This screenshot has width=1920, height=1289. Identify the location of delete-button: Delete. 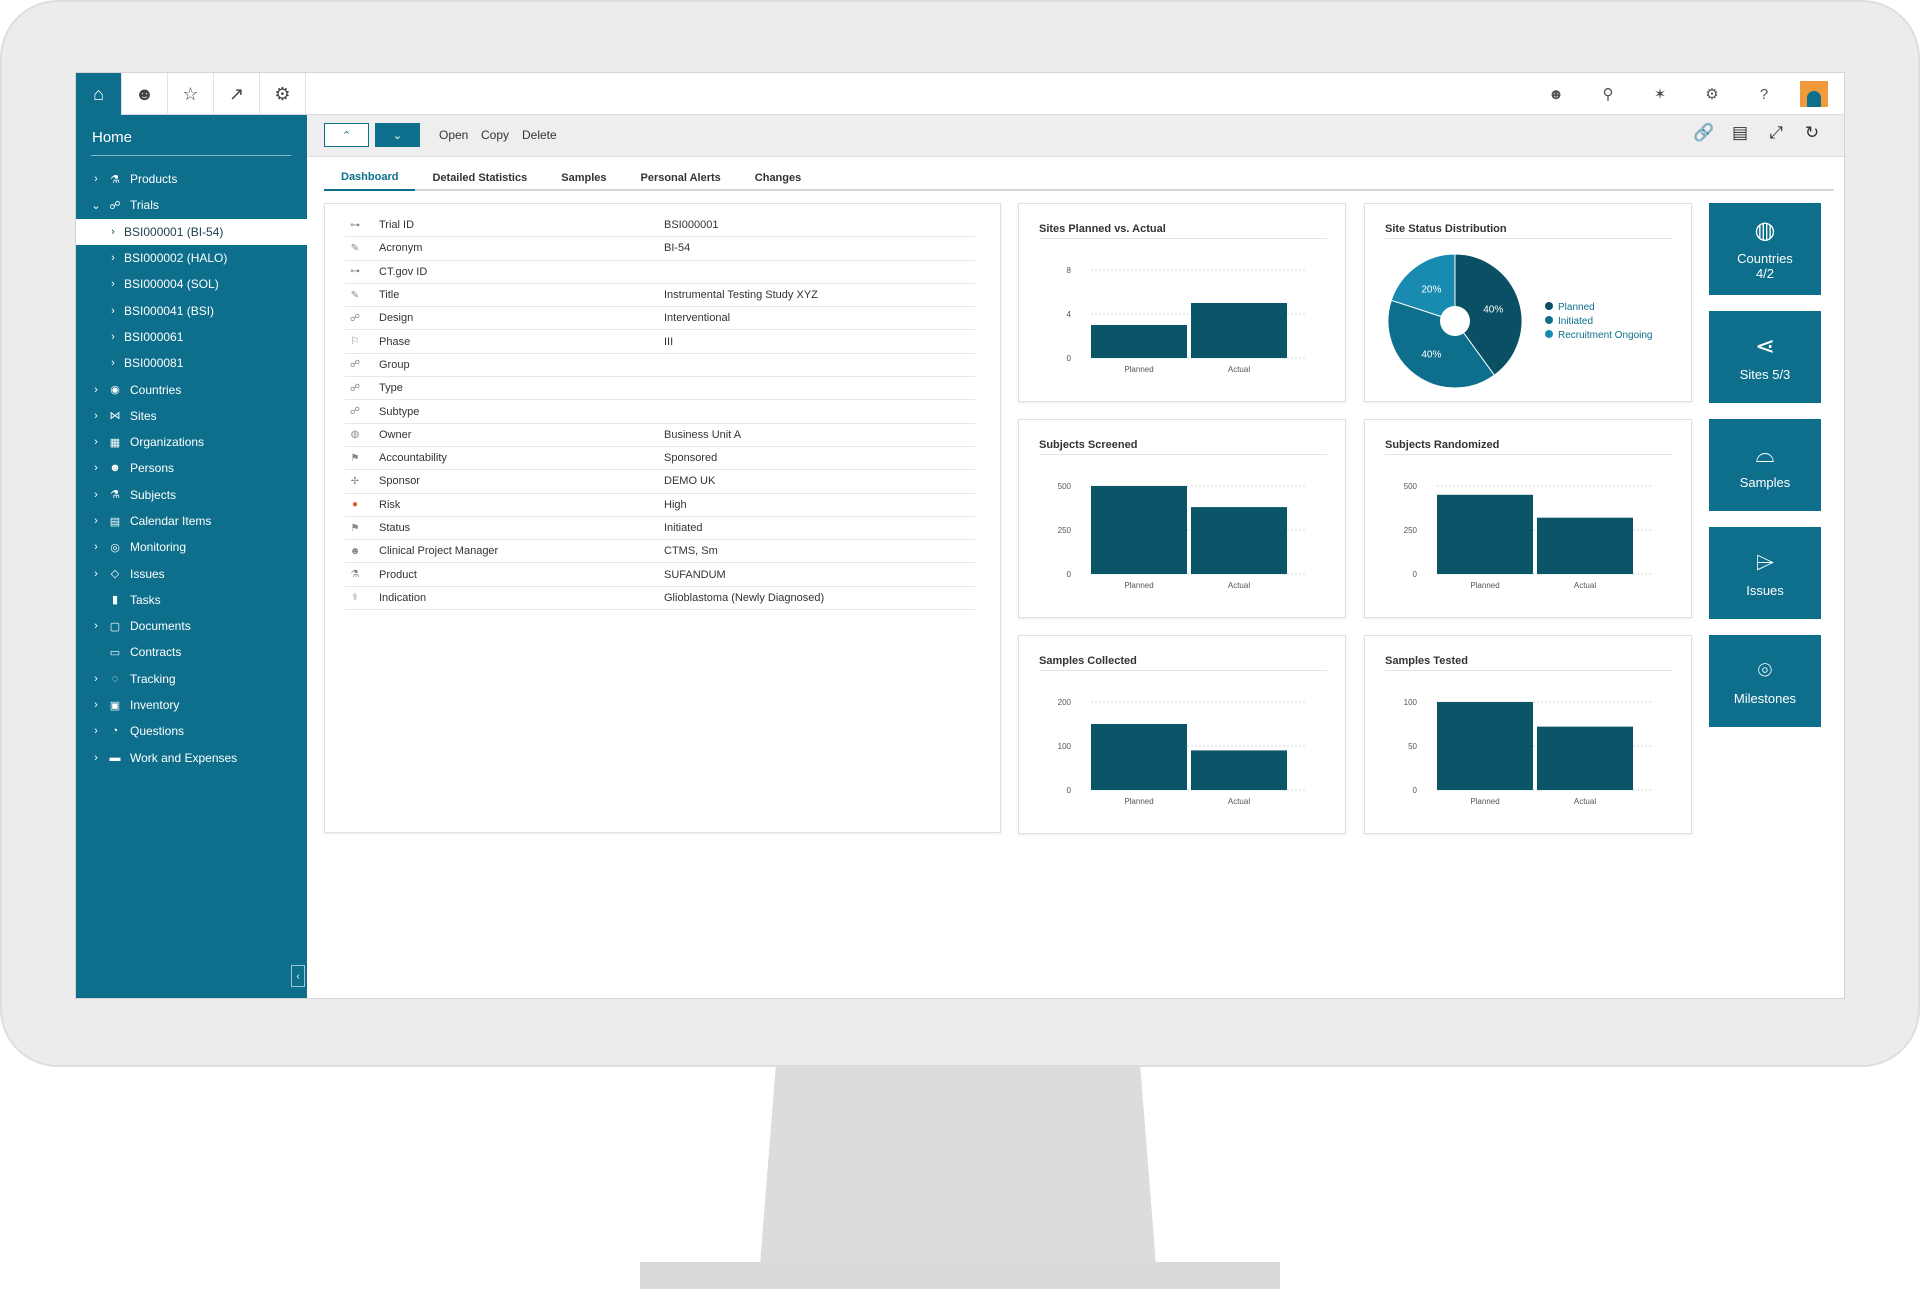
(539, 135).